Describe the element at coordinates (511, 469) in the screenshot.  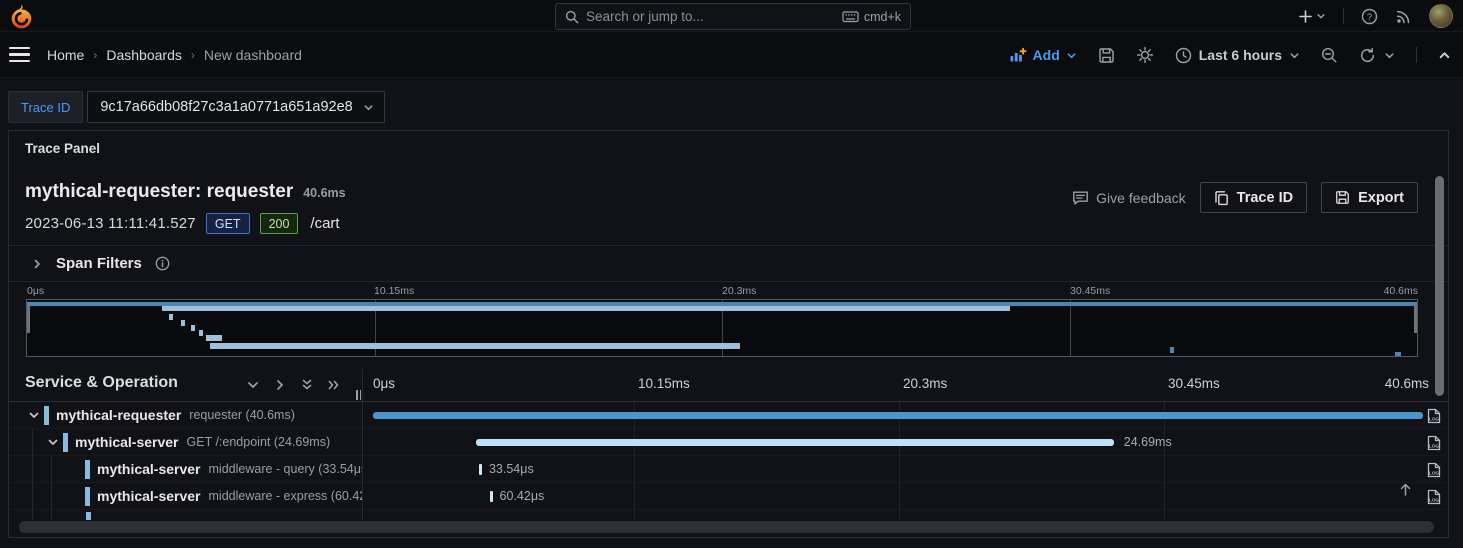
I see `span-duration-label: 33.54μs` at that location.